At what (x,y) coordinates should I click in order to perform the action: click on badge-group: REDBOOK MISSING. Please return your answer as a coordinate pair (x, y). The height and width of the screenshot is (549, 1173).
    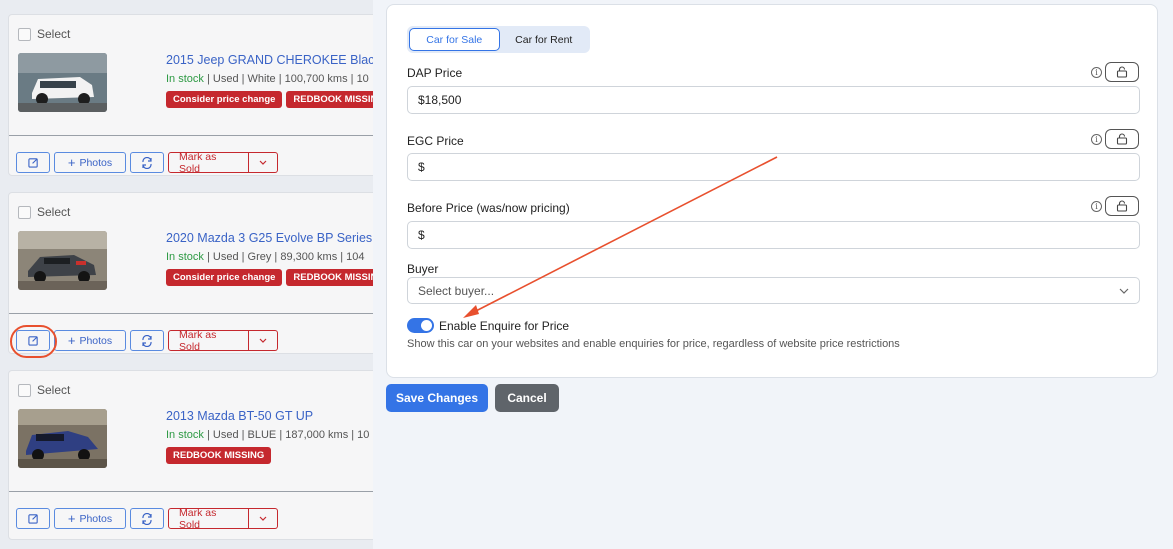
    Looking at the image, I should click on (219, 455).